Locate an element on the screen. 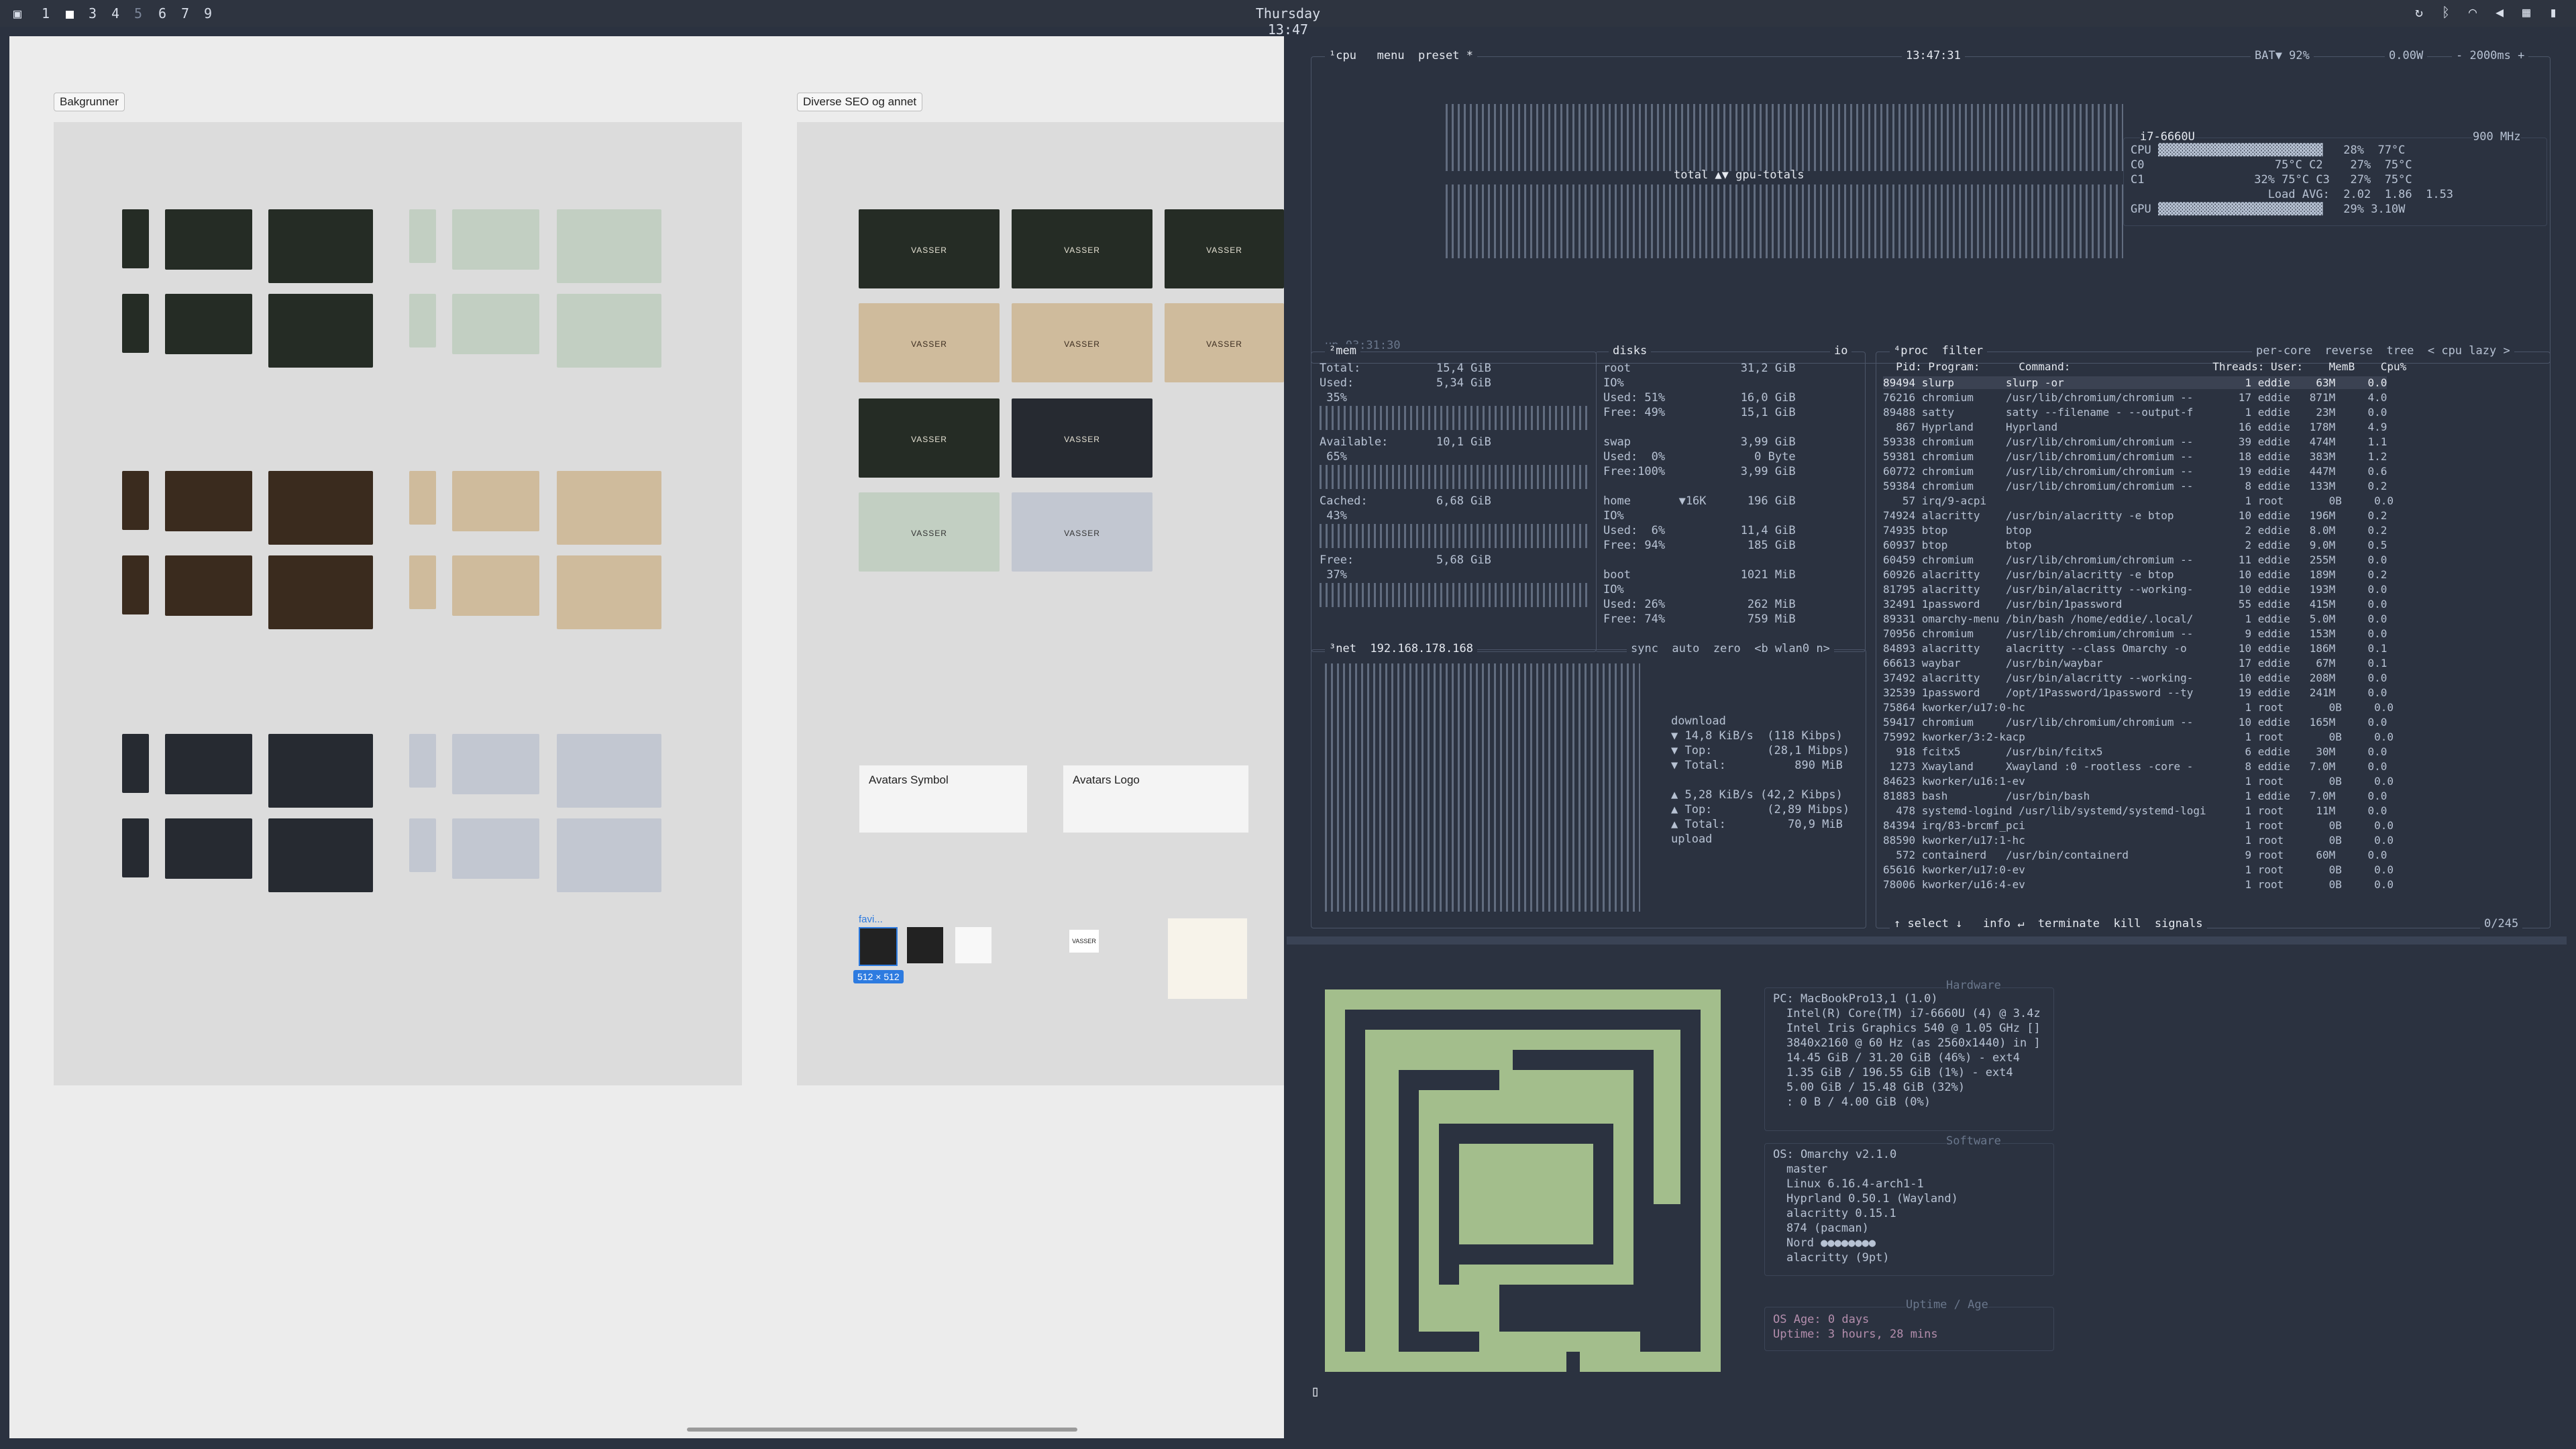 Image resolution: width=2576 pixels, height=1449 pixels. update-interval: - 2000ms + is located at coordinates (2490, 55).